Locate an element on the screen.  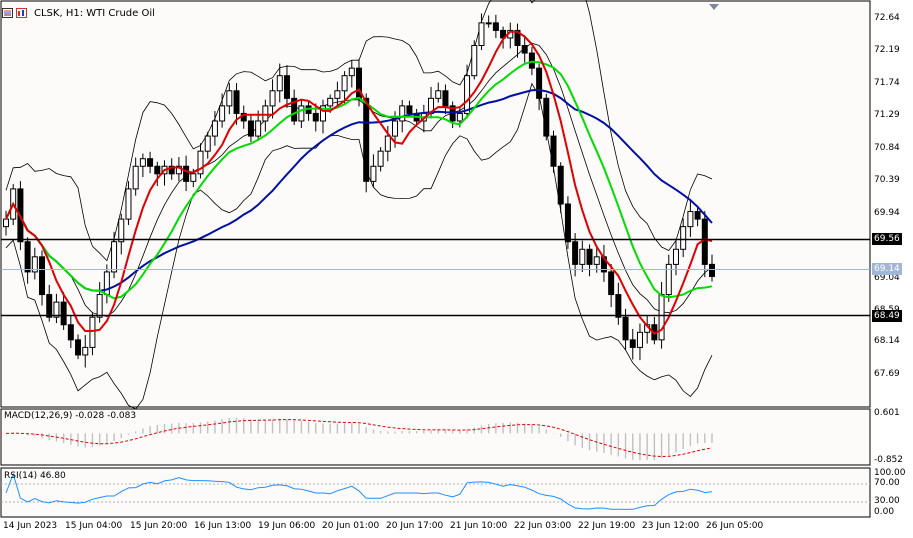
price-axis-label: 69.94 is located at coordinates (887, 213).